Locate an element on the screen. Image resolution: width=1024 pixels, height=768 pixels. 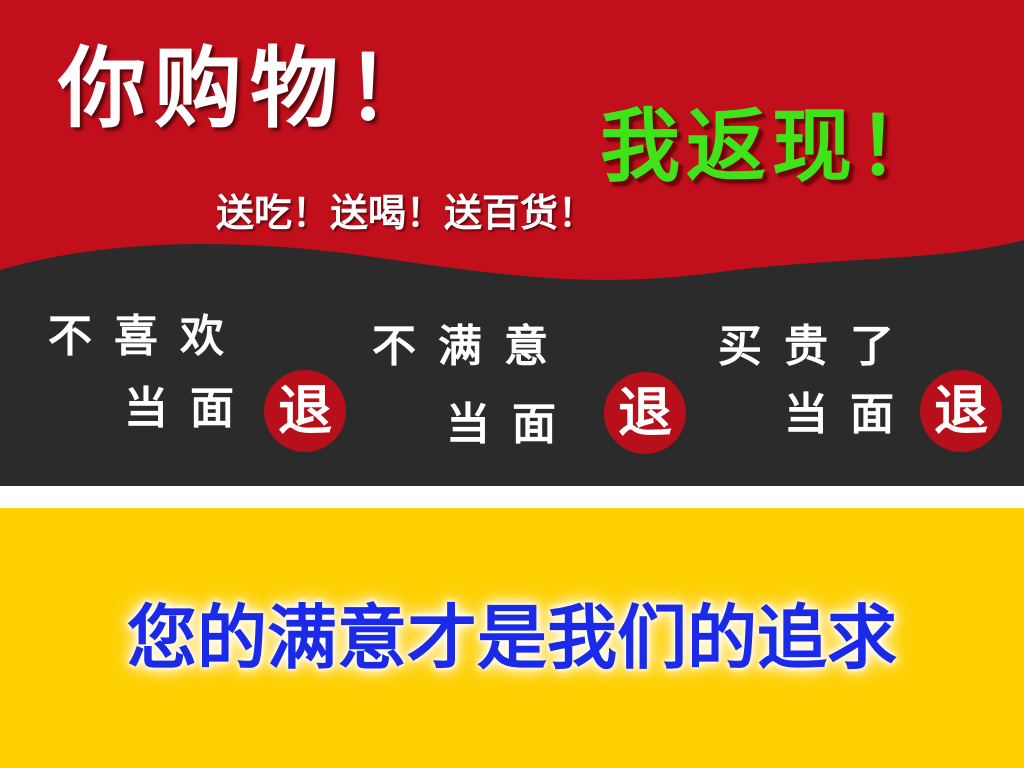
promise-condition: 买贵了 is located at coordinates (817, 346).